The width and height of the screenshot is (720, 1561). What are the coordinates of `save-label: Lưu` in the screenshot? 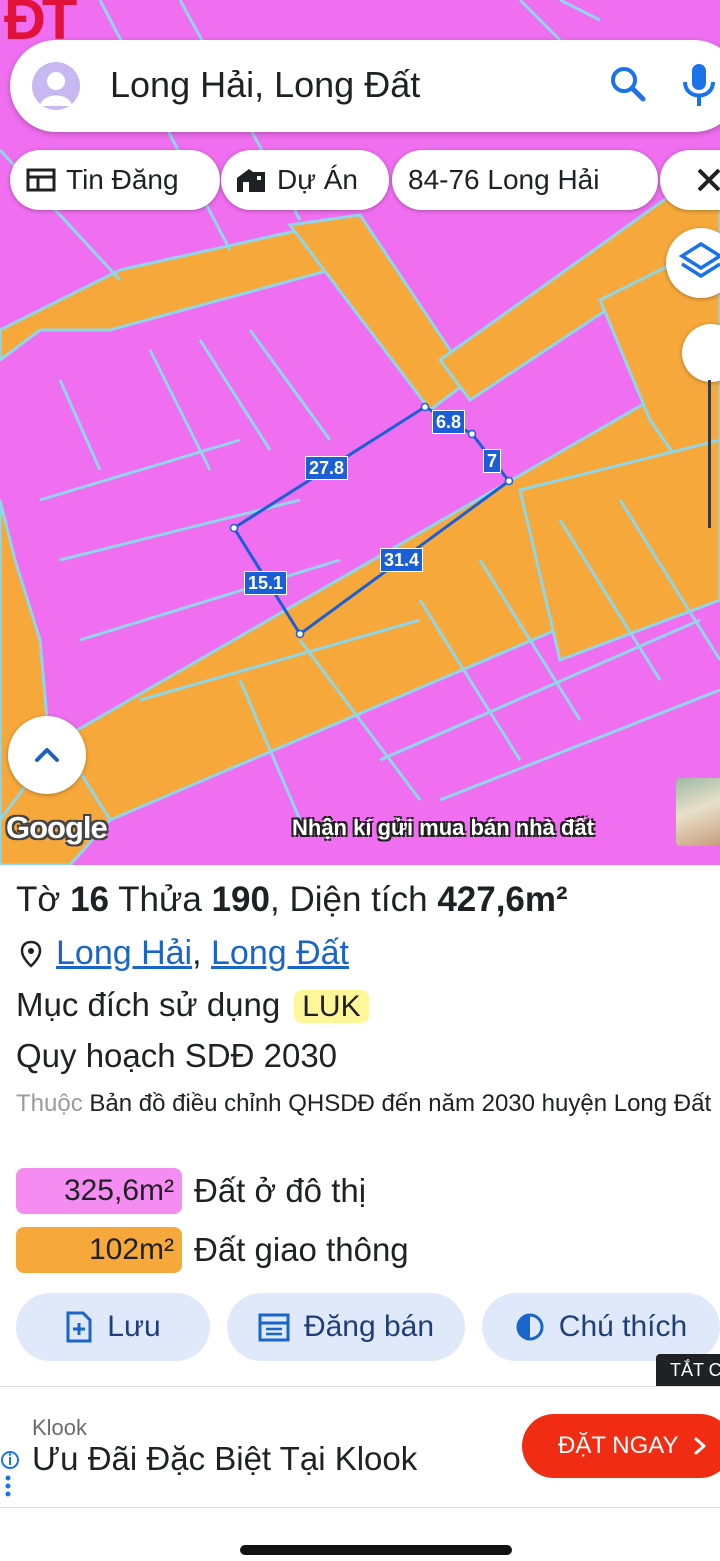 It's located at (134, 1326).